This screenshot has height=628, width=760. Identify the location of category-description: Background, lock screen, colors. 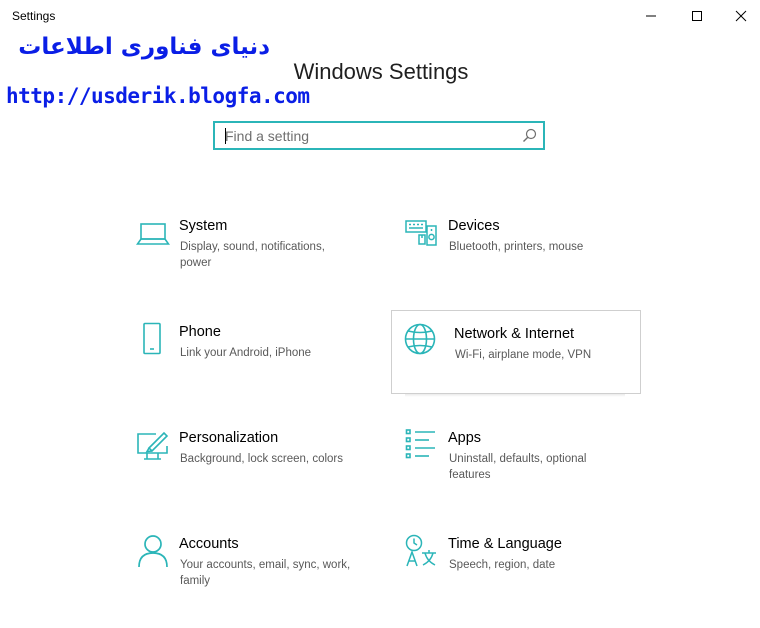
(261, 459).